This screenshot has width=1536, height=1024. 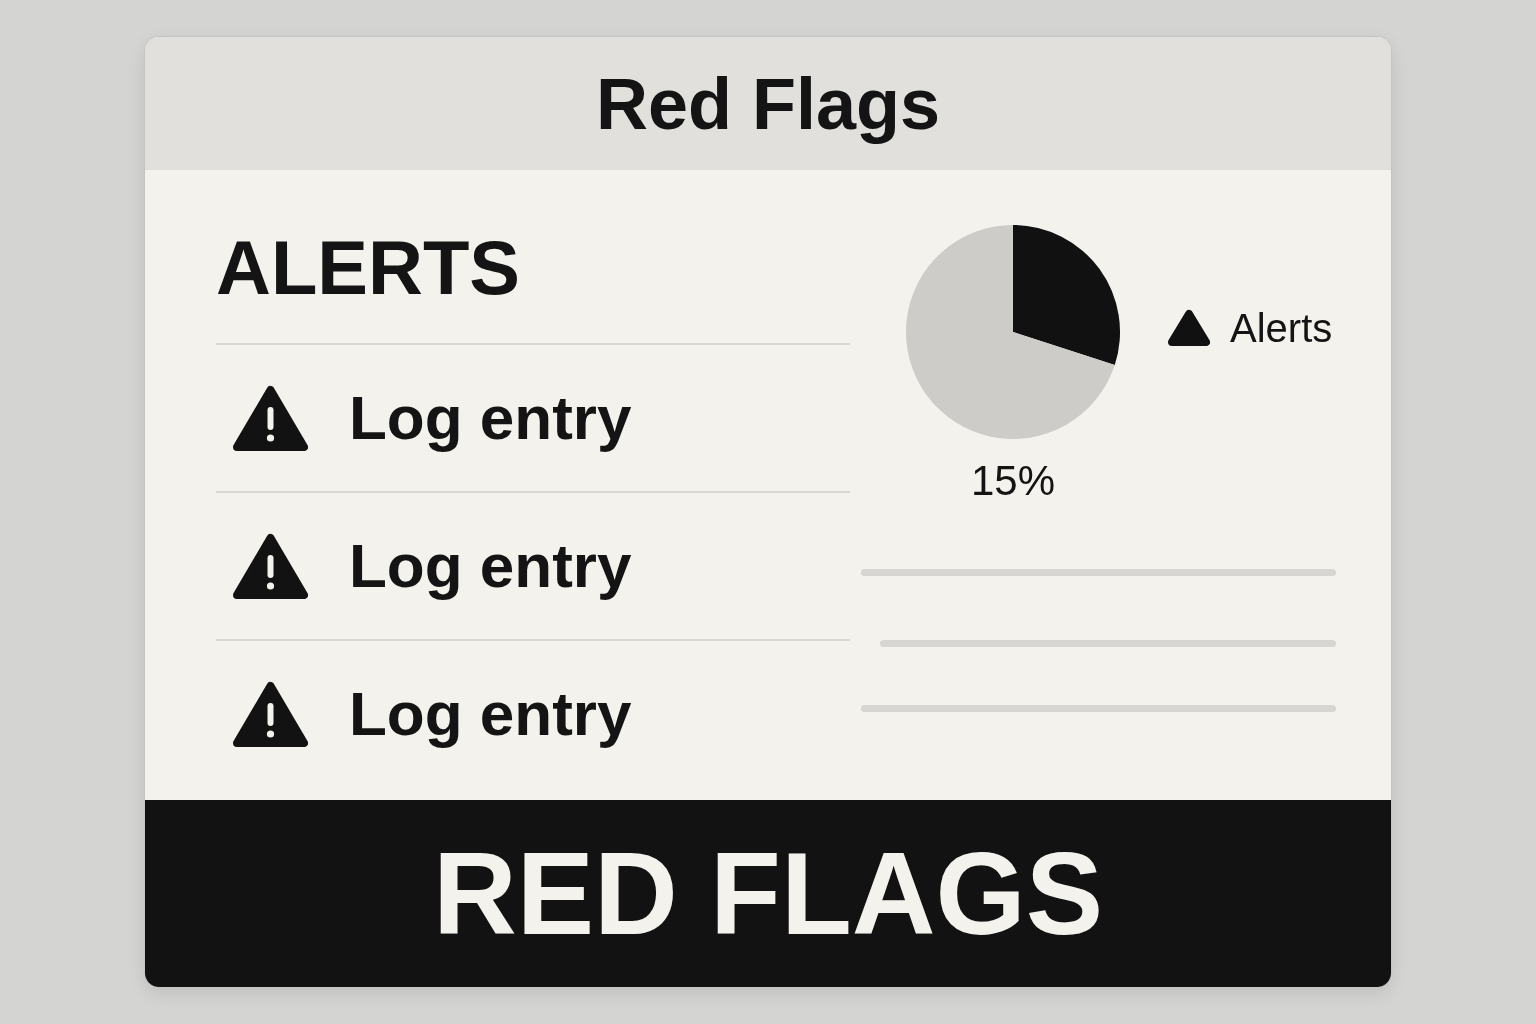 I want to click on section-heading: ALERTS, so click(x=368, y=268).